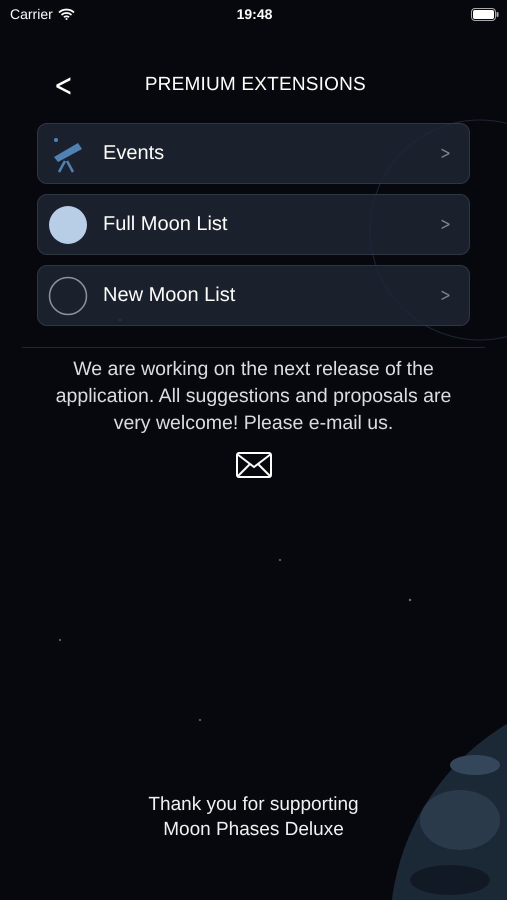 The width and height of the screenshot is (507, 900). Describe the element at coordinates (63, 85) in the screenshot. I see `back-button: <` at that location.